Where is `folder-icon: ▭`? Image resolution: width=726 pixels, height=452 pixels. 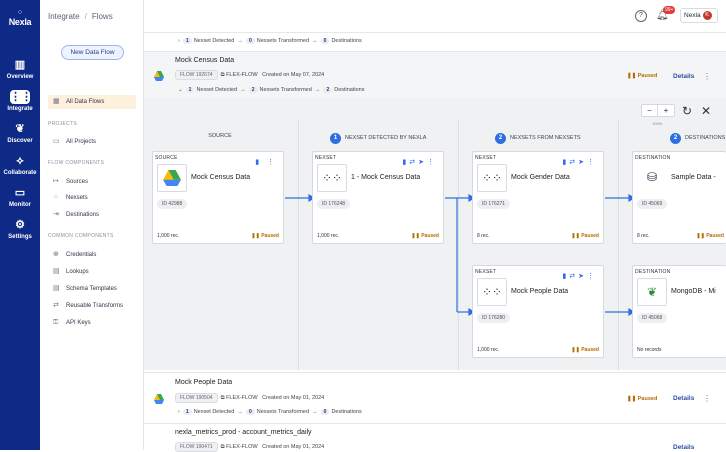
folder-icon: ▭ is located at coordinates (56, 141).